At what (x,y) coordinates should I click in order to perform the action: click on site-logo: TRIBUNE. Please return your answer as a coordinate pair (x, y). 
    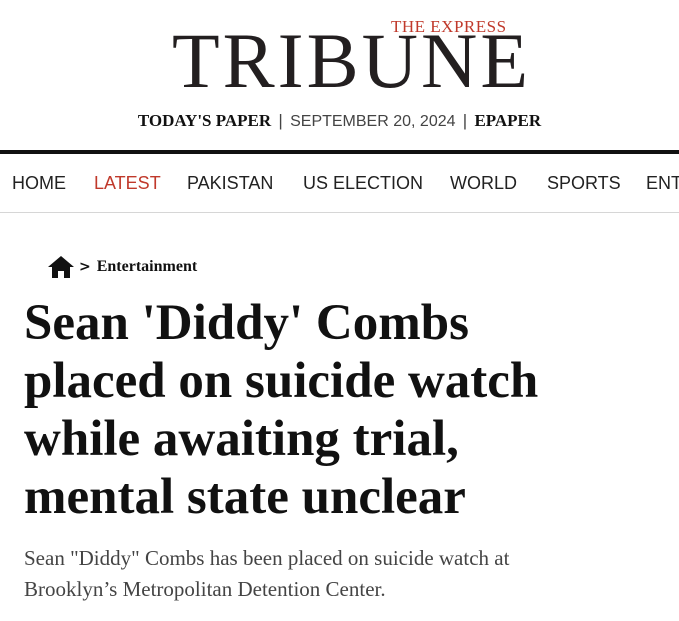
    Looking at the image, I should click on (351, 61).